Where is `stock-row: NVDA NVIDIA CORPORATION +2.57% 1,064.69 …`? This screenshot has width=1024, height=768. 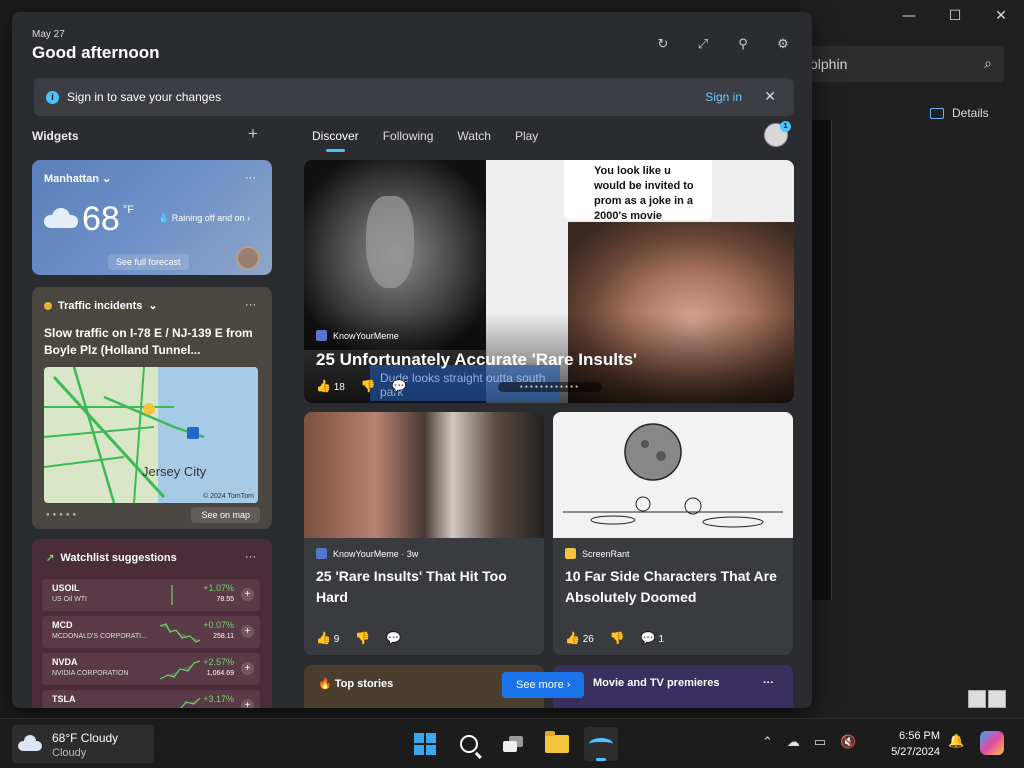
stock-row: NVDA NVIDIA CORPORATION +2.57% 1,064.69 … is located at coordinates (151, 669).